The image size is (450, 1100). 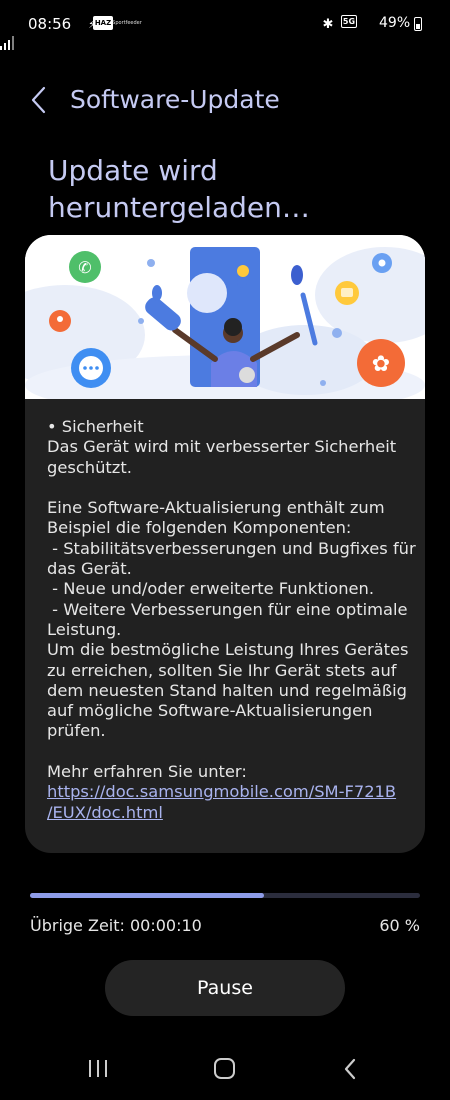 I want to click on home-button, so click(x=224, y=1068).